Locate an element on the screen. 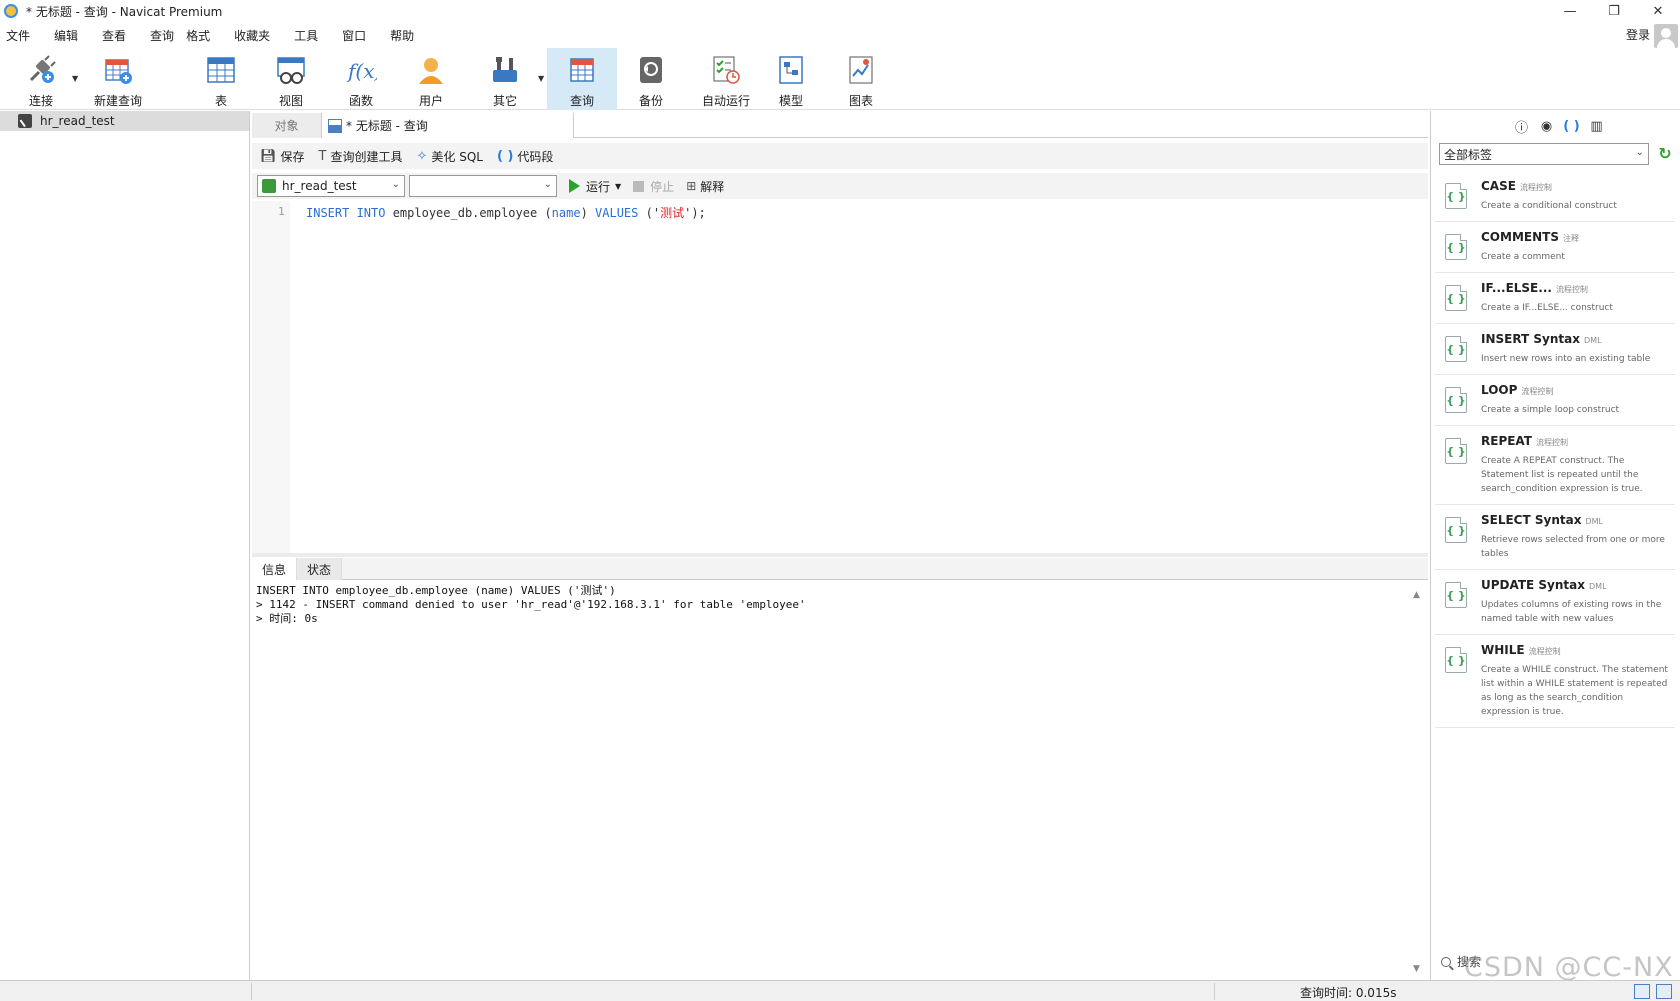 The width and height of the screenshot is (1680, 1001). editor-tabs: 对象 * 无标题 - 查询 is located at coordinates (840, 125).